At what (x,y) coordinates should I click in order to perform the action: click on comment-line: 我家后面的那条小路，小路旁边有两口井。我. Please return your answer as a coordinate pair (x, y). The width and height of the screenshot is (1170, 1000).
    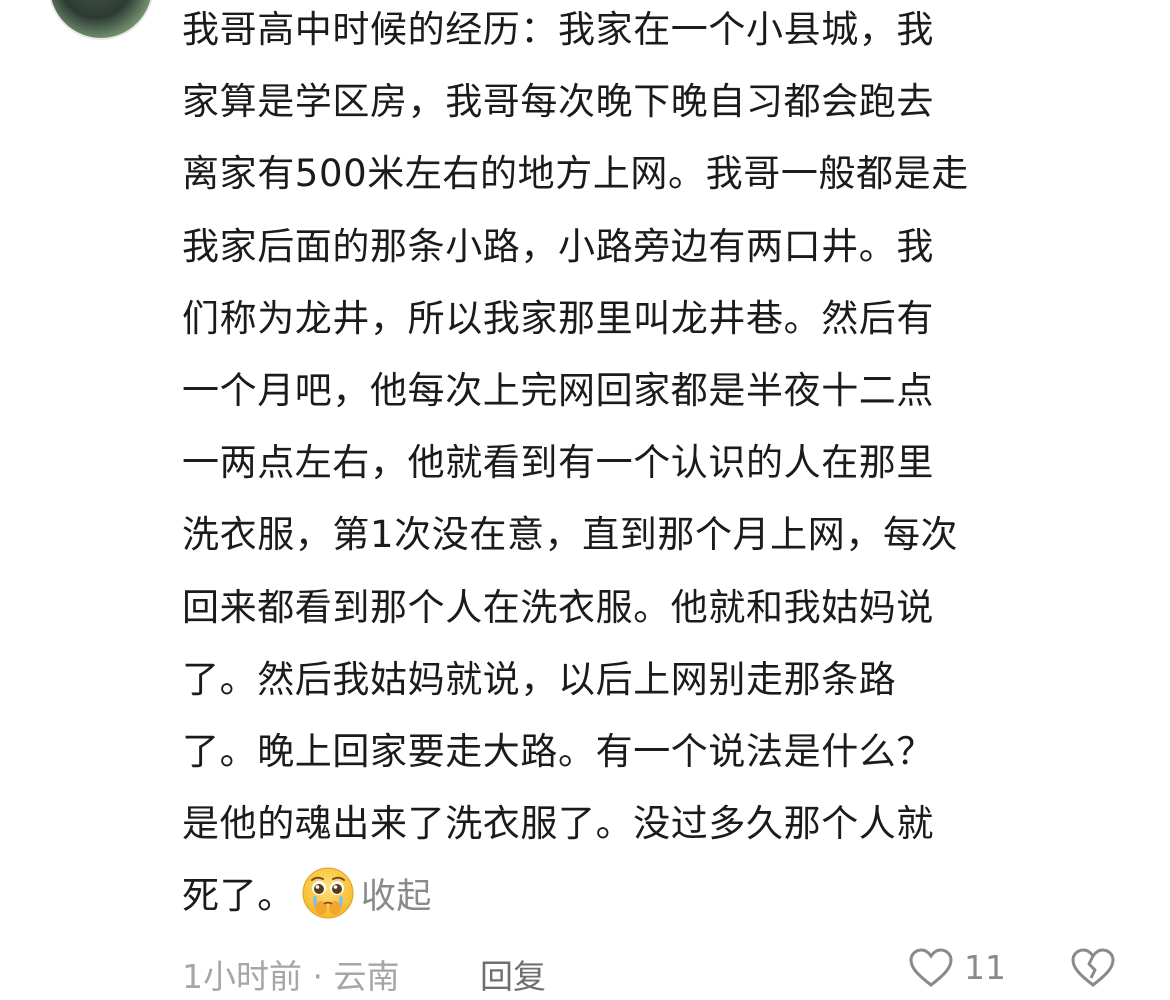
    Looking at the image, I should click on (558, 246).